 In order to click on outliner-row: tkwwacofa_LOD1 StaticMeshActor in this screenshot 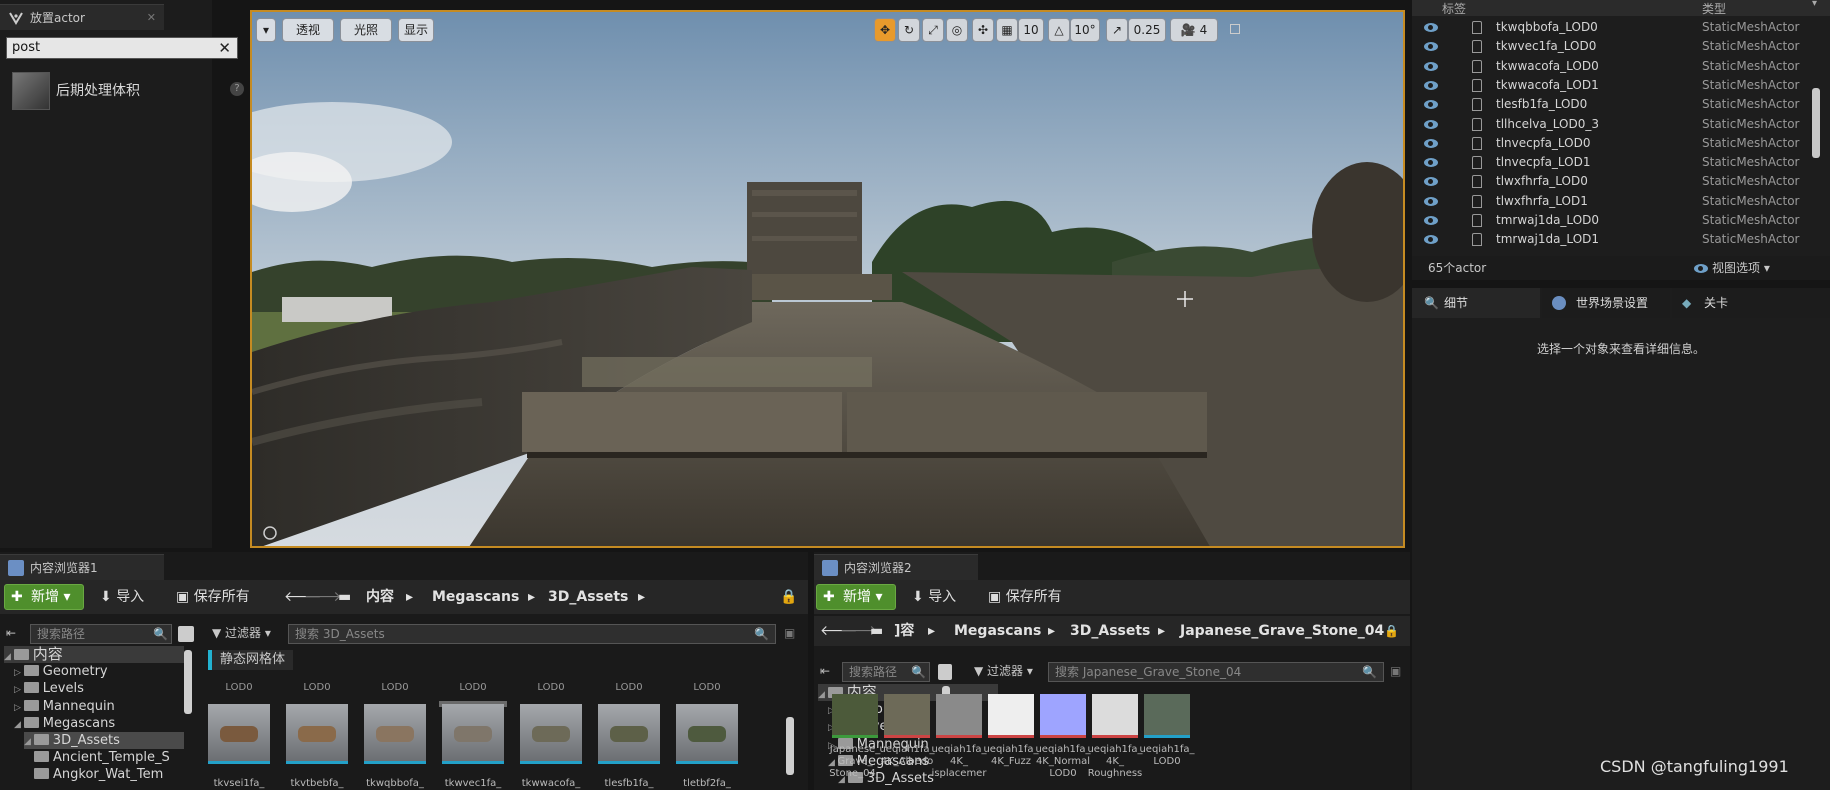, I will do `click(1621, 85)`.